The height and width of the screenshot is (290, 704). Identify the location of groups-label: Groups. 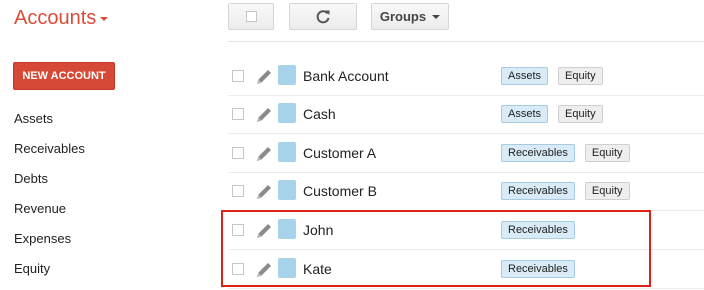
(403, 16).